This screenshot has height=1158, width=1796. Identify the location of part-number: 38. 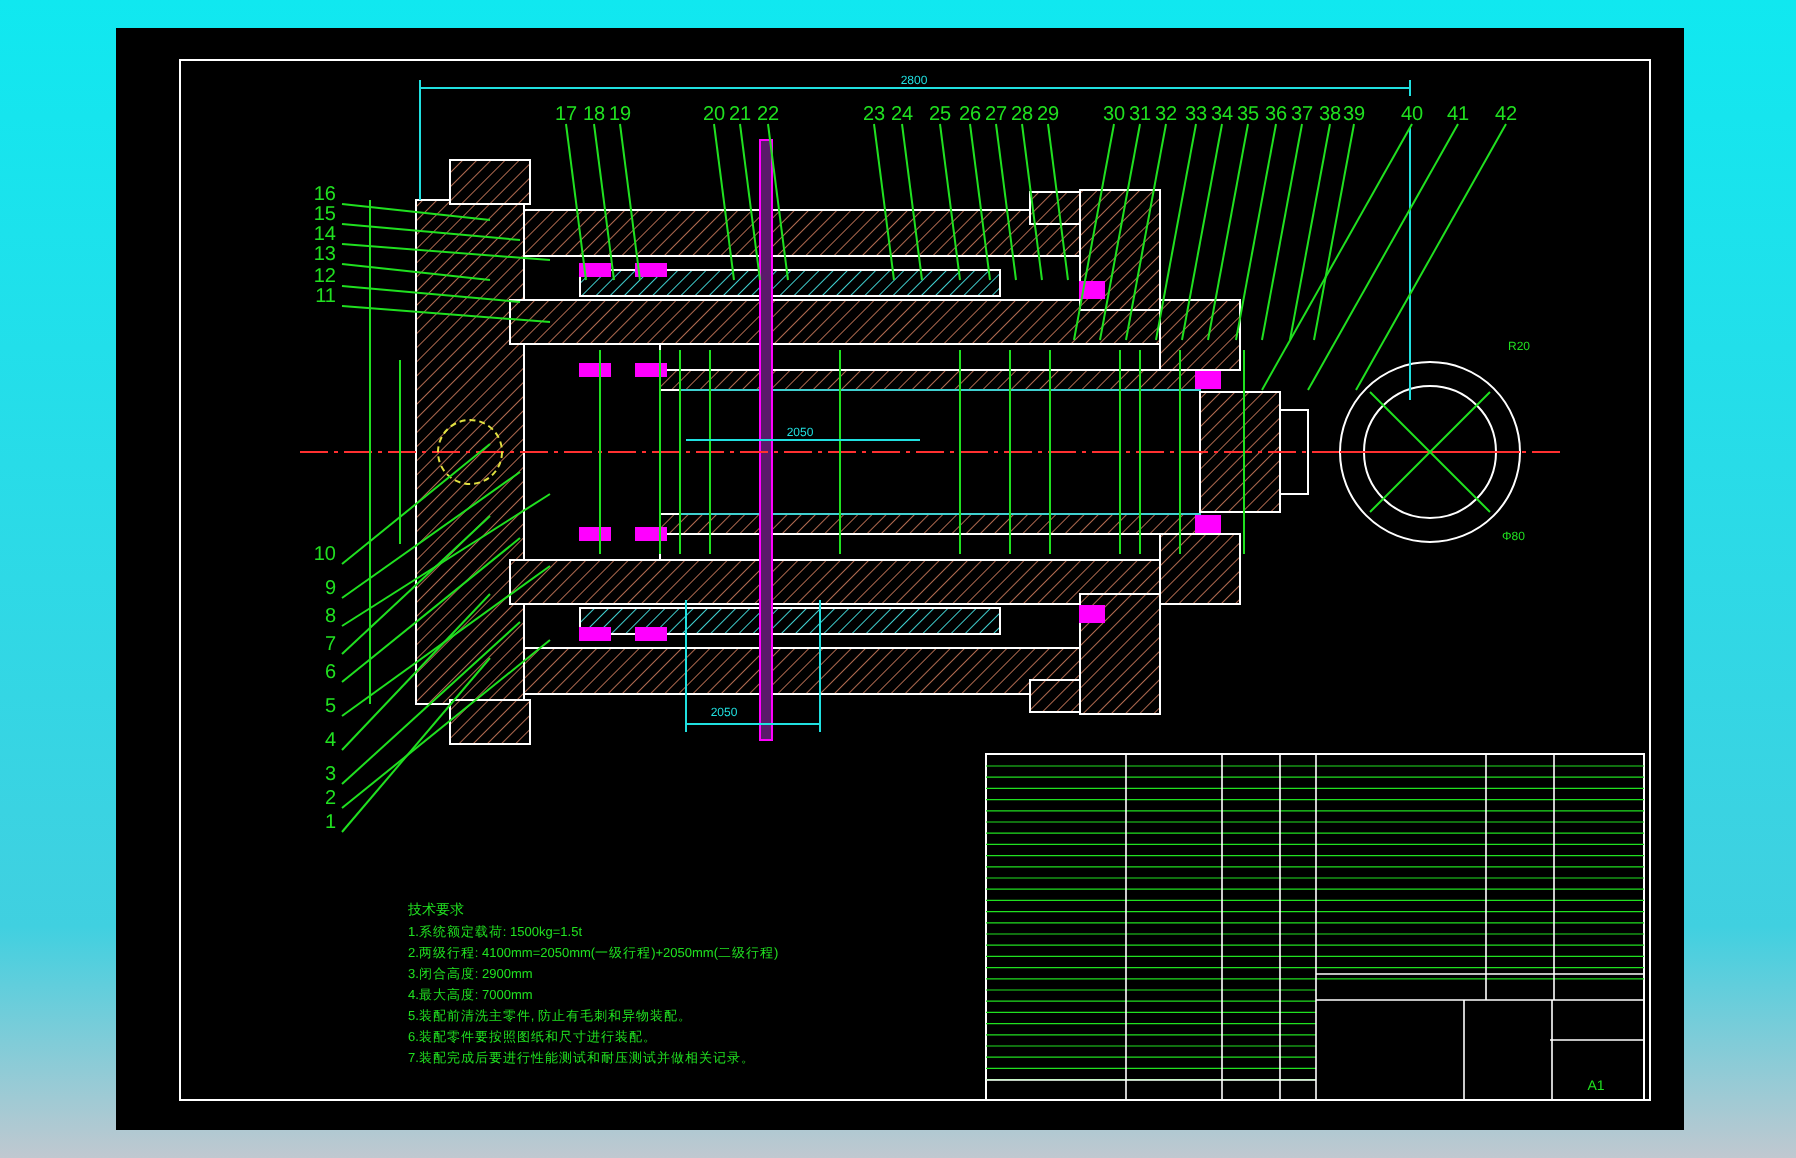
(1330, 115).